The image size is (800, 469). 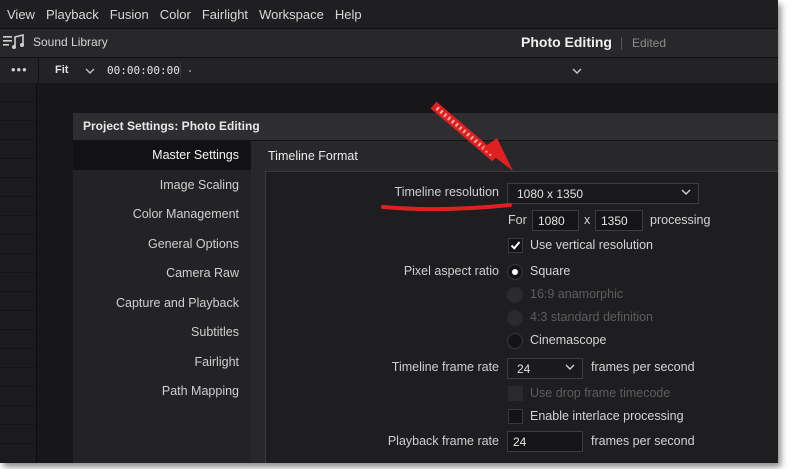 What do you see at coordinates (643, 367) in the screenshot?
I see `frame-rate-suffix: frames per second` at bounding box center [643, 367].